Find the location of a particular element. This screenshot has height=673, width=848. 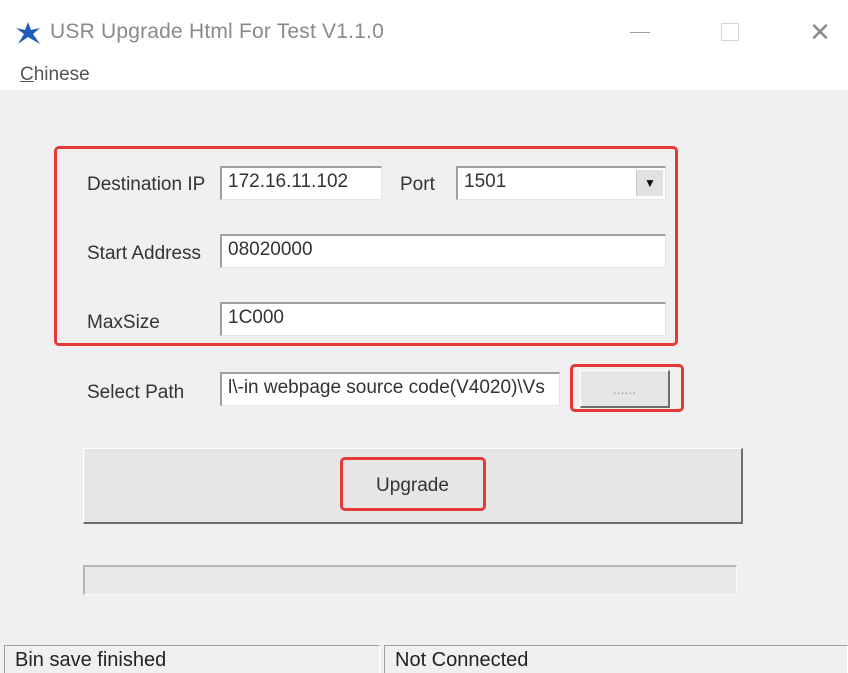

max-size-input: 1C000 is located at coordinates (443, 319).